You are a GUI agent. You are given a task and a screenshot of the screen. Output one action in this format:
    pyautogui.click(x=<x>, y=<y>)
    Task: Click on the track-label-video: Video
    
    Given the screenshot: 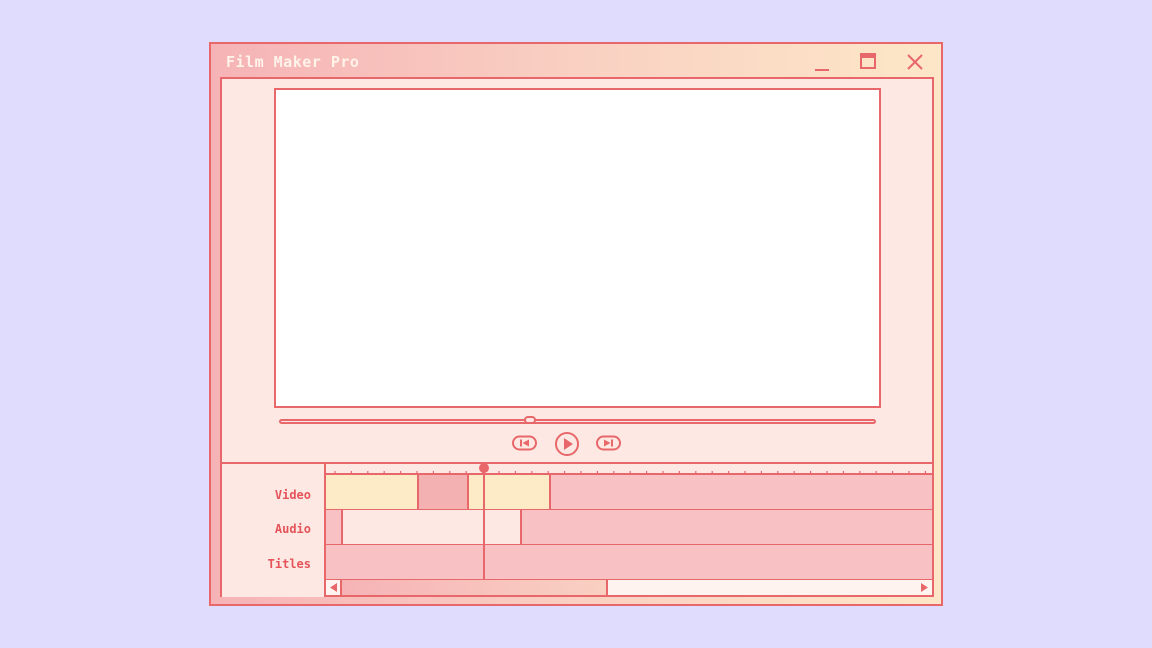 What is the action you would take?
    pyautogui.click(x=292, y=495)
    